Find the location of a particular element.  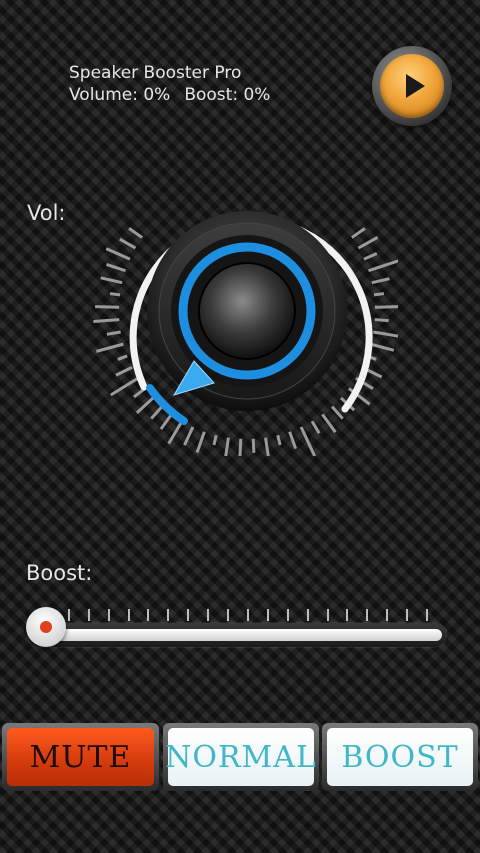

normal-button-label: NORMAL is located at coordinates (240, 757).